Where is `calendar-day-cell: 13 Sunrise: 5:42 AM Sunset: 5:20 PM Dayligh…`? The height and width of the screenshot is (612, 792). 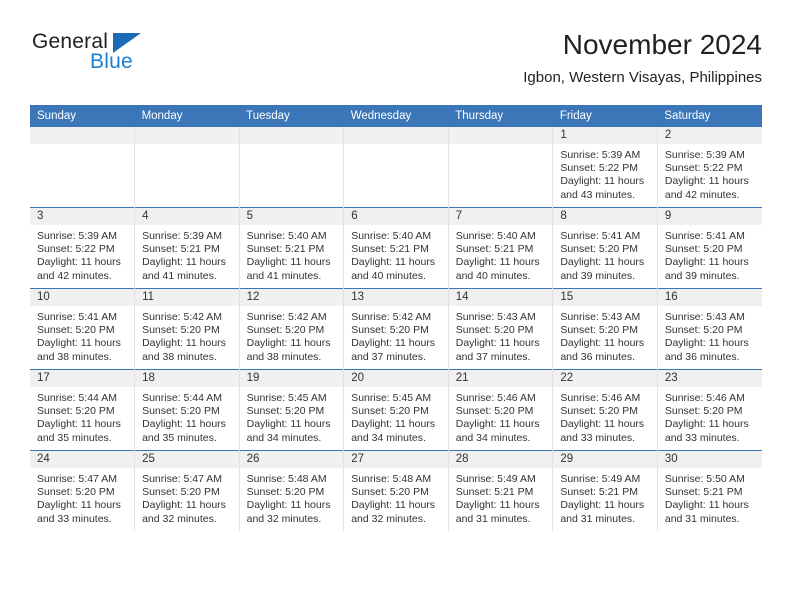
calendar-day-cell: 13 Sunrise: 5:42 AM Sunset: 5:20 PM Dayligh… is located at coordinates (396, 329).